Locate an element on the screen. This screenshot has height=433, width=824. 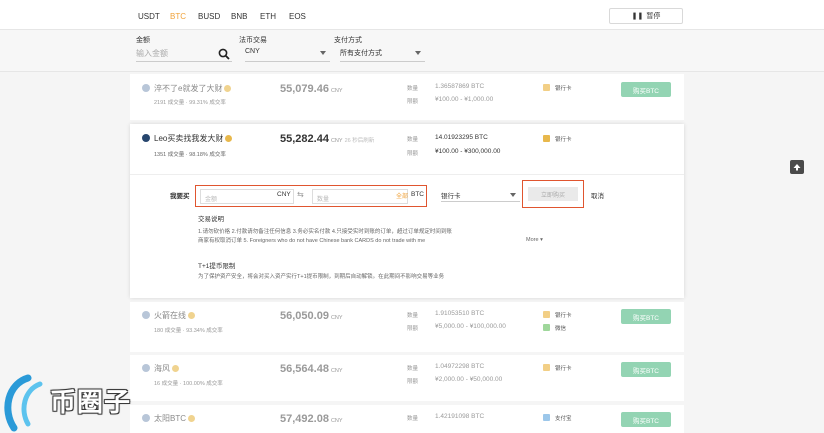
fiat-select-value: CNY is located at coordinates (252, 51).